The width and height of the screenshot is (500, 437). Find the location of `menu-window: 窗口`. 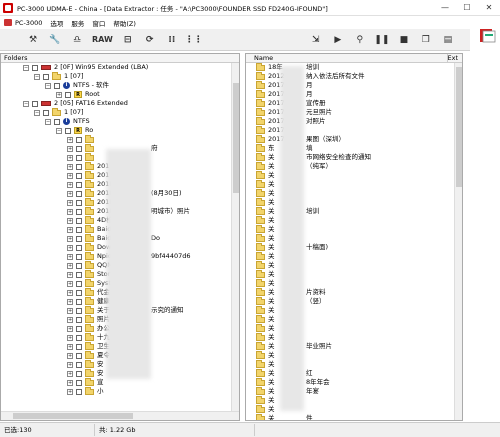

menu-window: 窗口 is located at coordinates (98, 23).